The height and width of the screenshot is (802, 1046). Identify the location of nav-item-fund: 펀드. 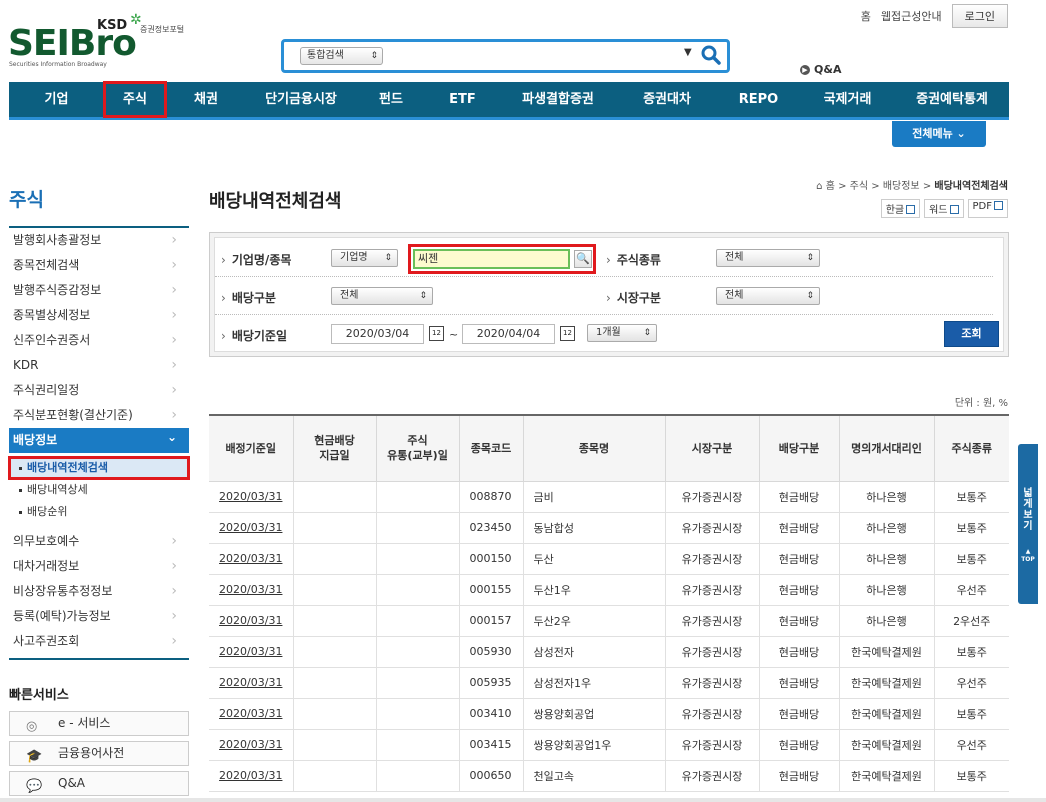
(391, 99).